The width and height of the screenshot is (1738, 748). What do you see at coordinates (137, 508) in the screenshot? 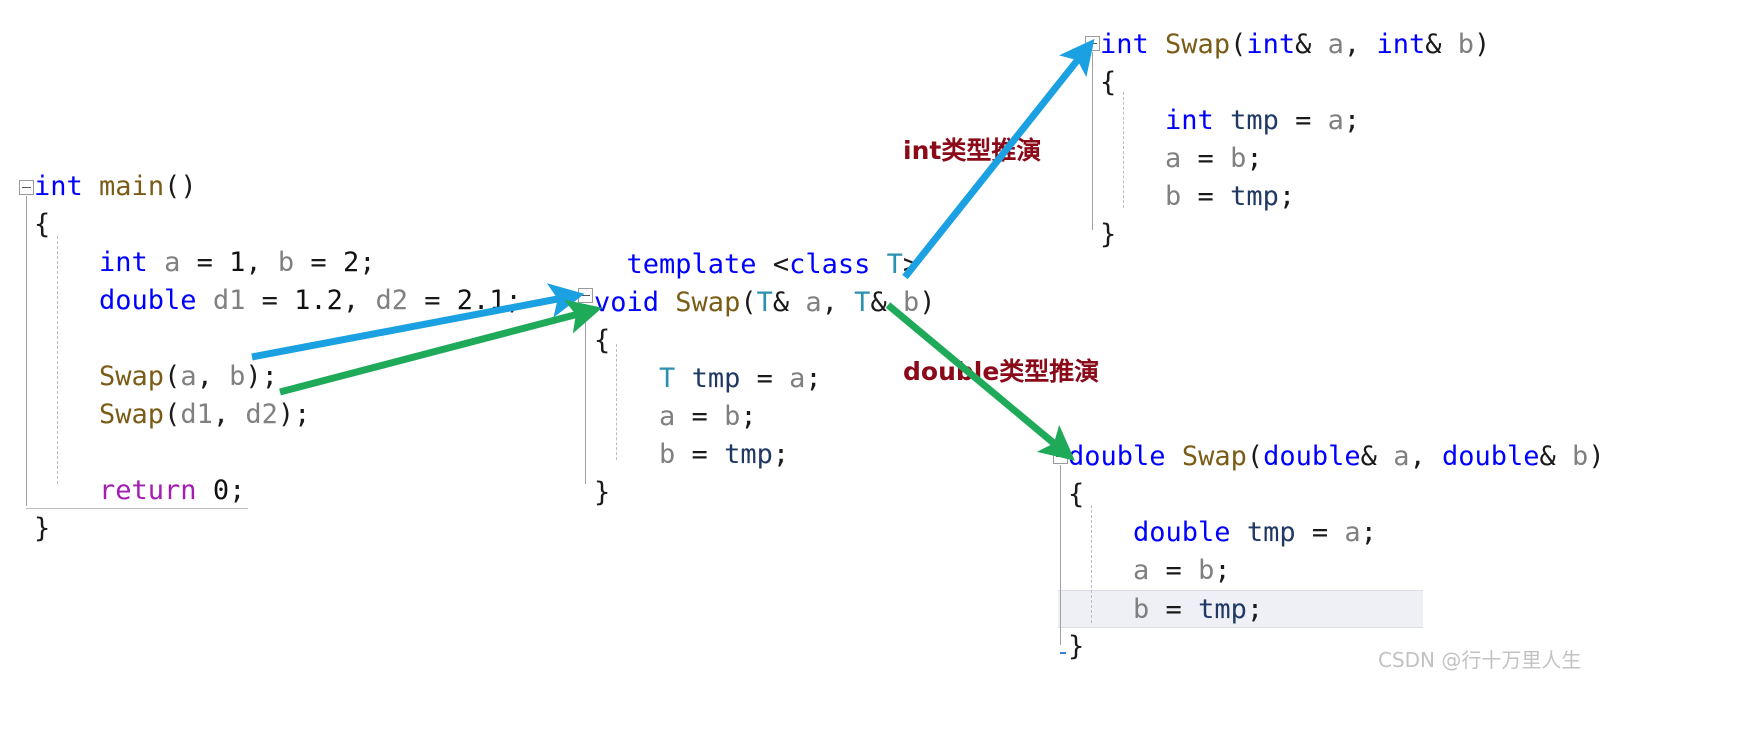
I see `block-underline-main` at bounding box center [137, 508].